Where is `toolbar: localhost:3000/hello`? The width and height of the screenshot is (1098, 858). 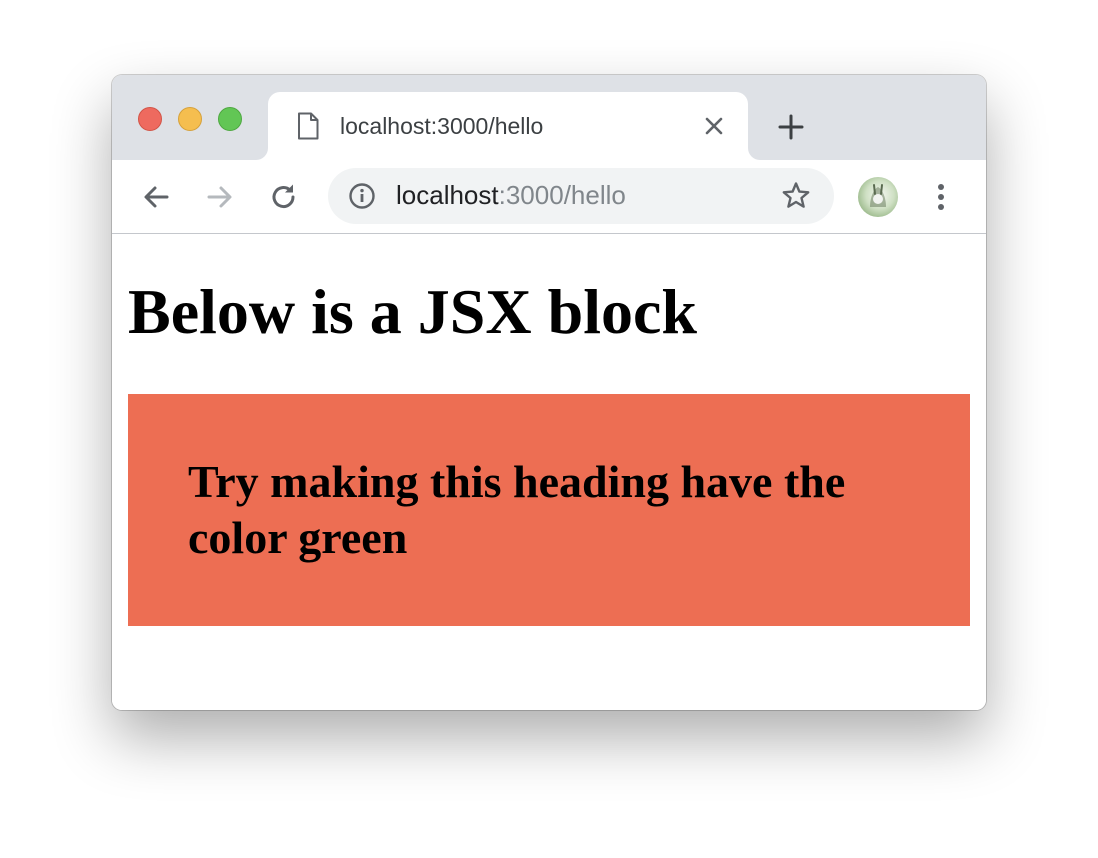
toolbar: localhost:3000/hello is located at coordinates (549, 197).